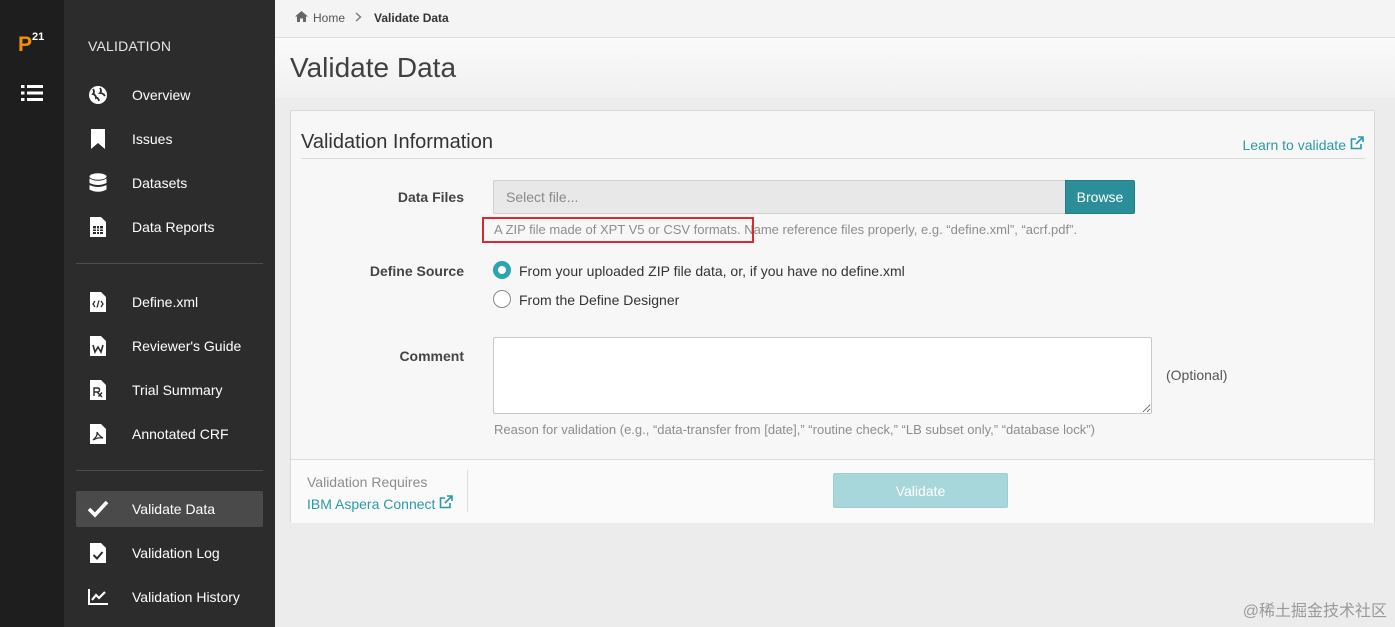  What do you see at coordinates (98, 346) in the screenshot?
I see `word-file-icon` at bounding box center [98, 346].